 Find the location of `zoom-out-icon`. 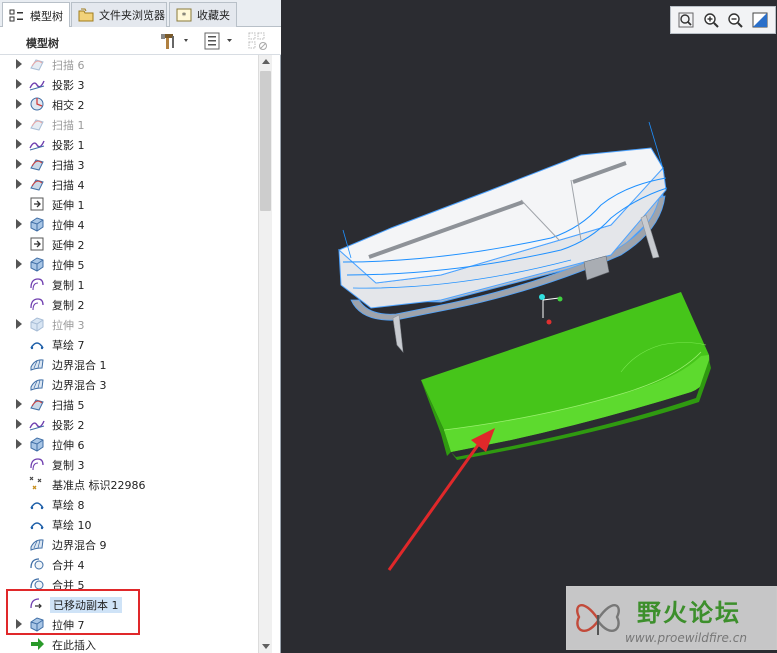

zoom-out-icon is located at coordinates (735, 20).